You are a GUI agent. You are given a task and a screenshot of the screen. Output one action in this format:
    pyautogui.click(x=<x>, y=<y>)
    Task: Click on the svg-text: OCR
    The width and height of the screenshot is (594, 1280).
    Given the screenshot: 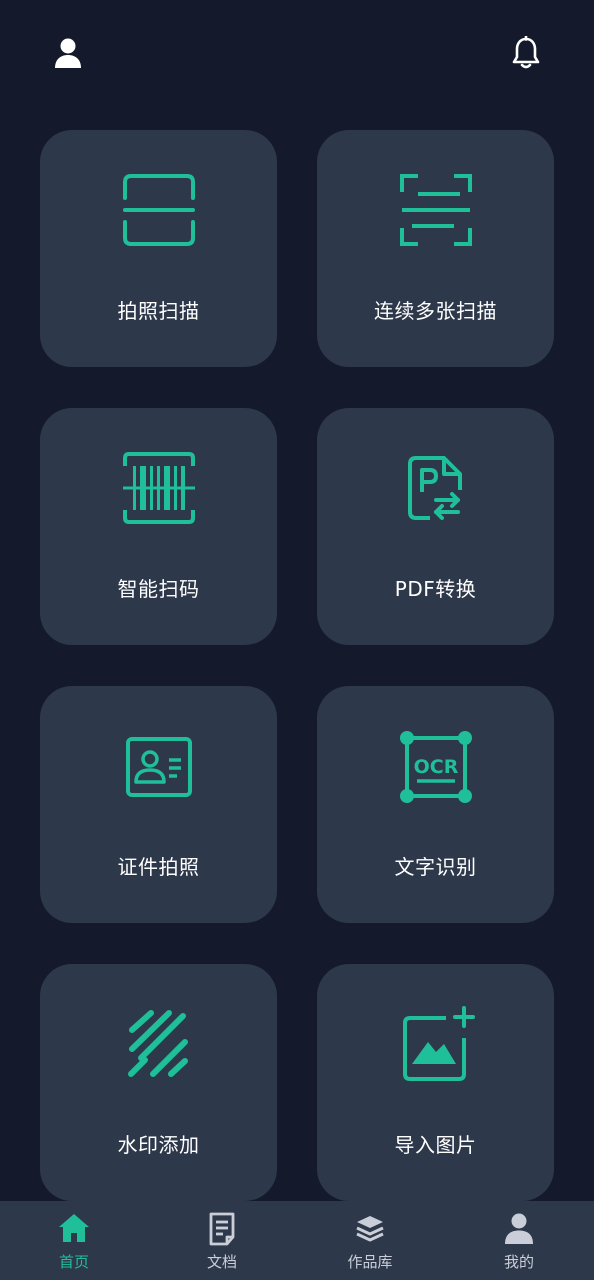 What is the action you would take?
    pyautogui.click(x=435, y=767)
    